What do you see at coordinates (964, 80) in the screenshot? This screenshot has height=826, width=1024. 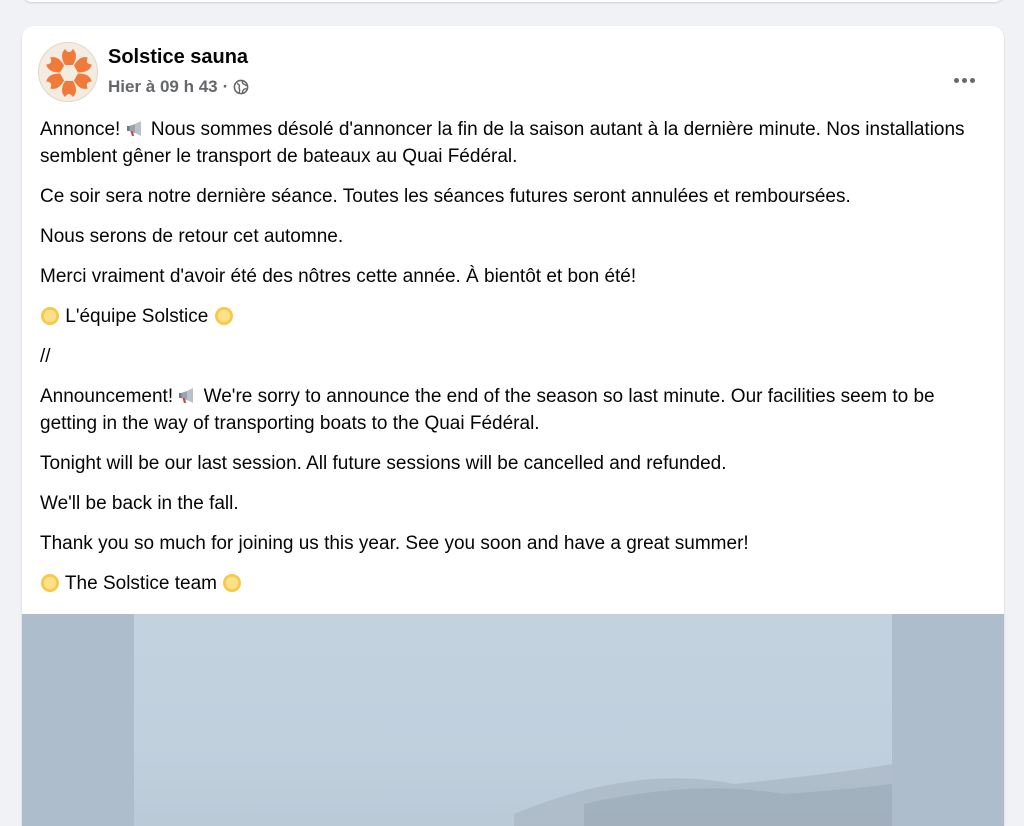 I see `more-options-button` at bounding box center [964, 80].